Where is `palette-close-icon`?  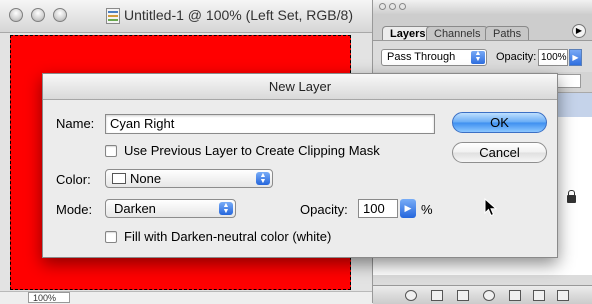 palette-close-icon is located at coordinates (382, 6).